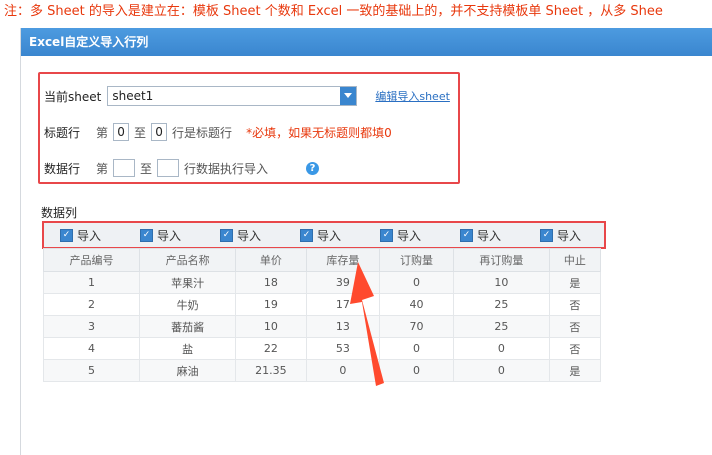  Describe the element at coordinates (366, 42) in the screenshot. I see `dialog-title: Excel自定义导入行列` at that location.